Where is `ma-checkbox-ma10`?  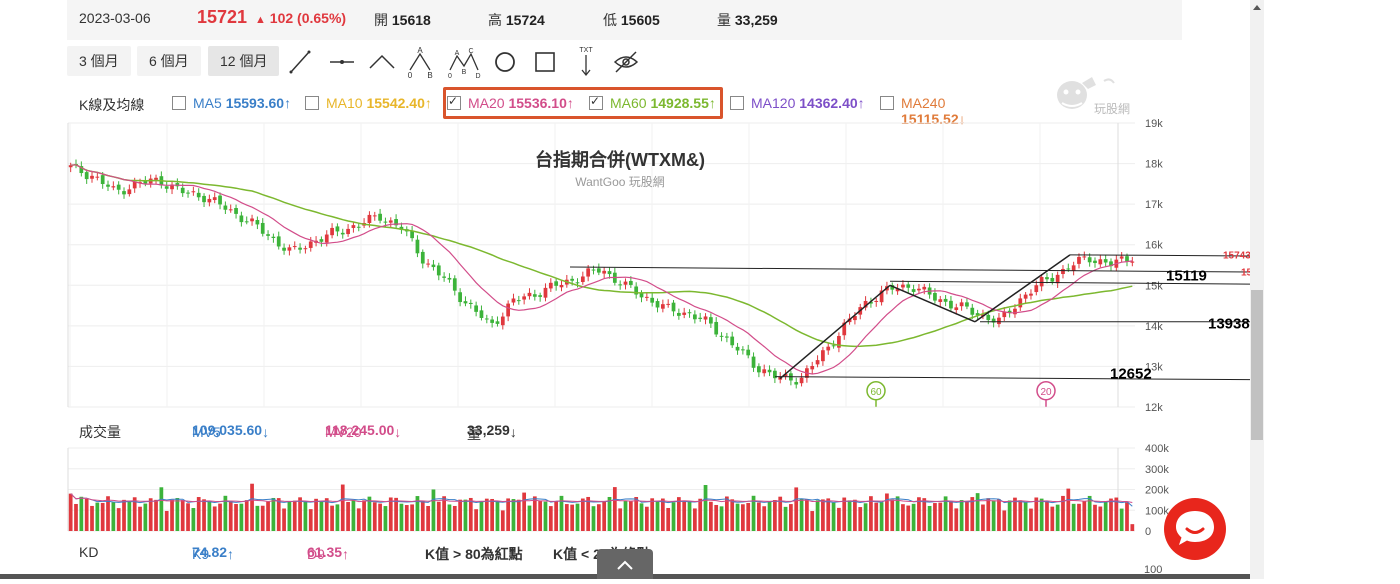
ma-checkbox-ma10 is located at coordinates (312, 103).